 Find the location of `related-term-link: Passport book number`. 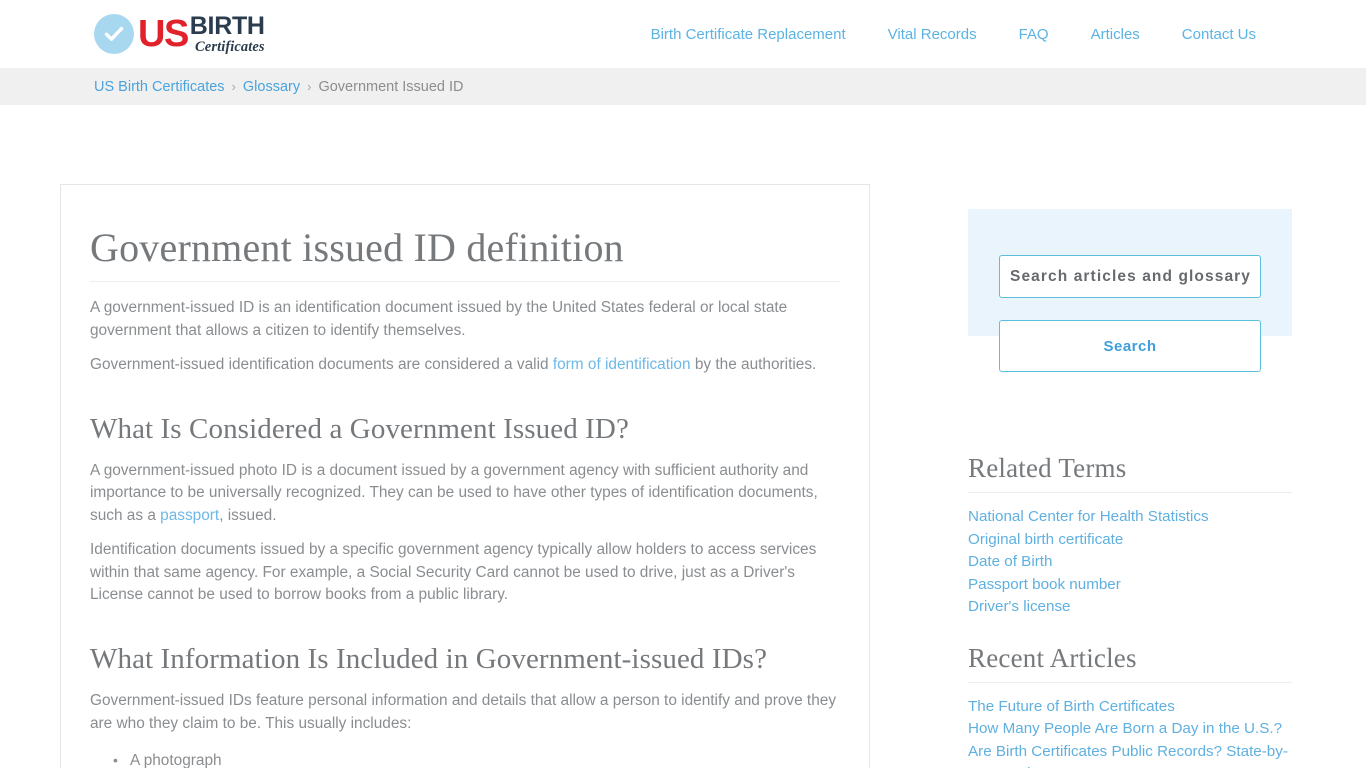

related-term-link: Passport book number is located at coordinates (1044, 584).